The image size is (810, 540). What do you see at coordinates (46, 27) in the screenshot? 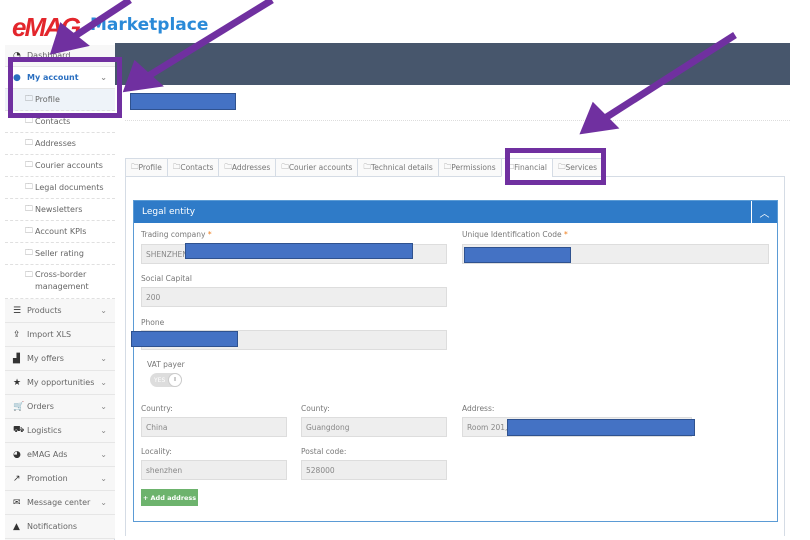
I see `emag-logo: eMAG` at bounding box center [46, 27].